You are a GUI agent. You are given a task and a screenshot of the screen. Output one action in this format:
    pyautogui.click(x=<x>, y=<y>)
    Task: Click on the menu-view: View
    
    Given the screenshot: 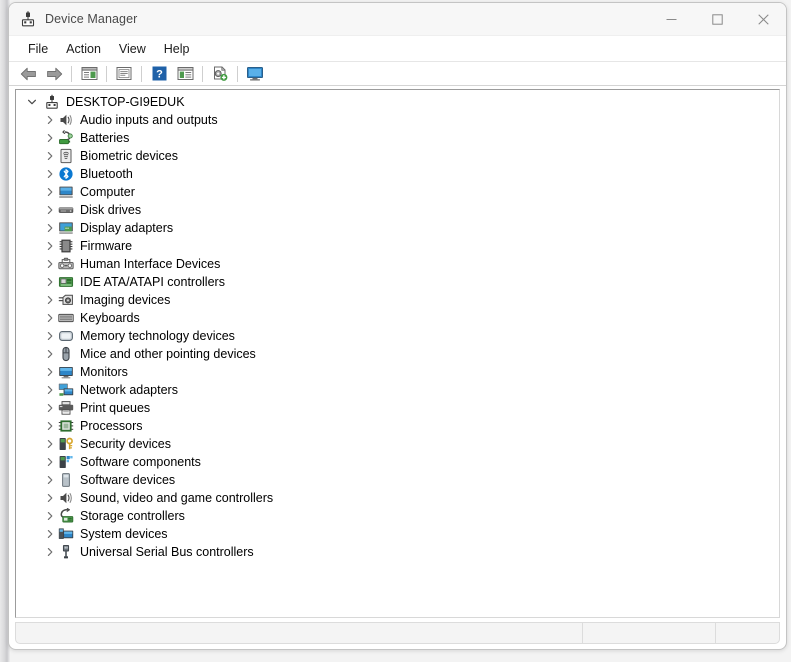 What is the action you would take?
    pyautogui.click(x=132, y=49)
    